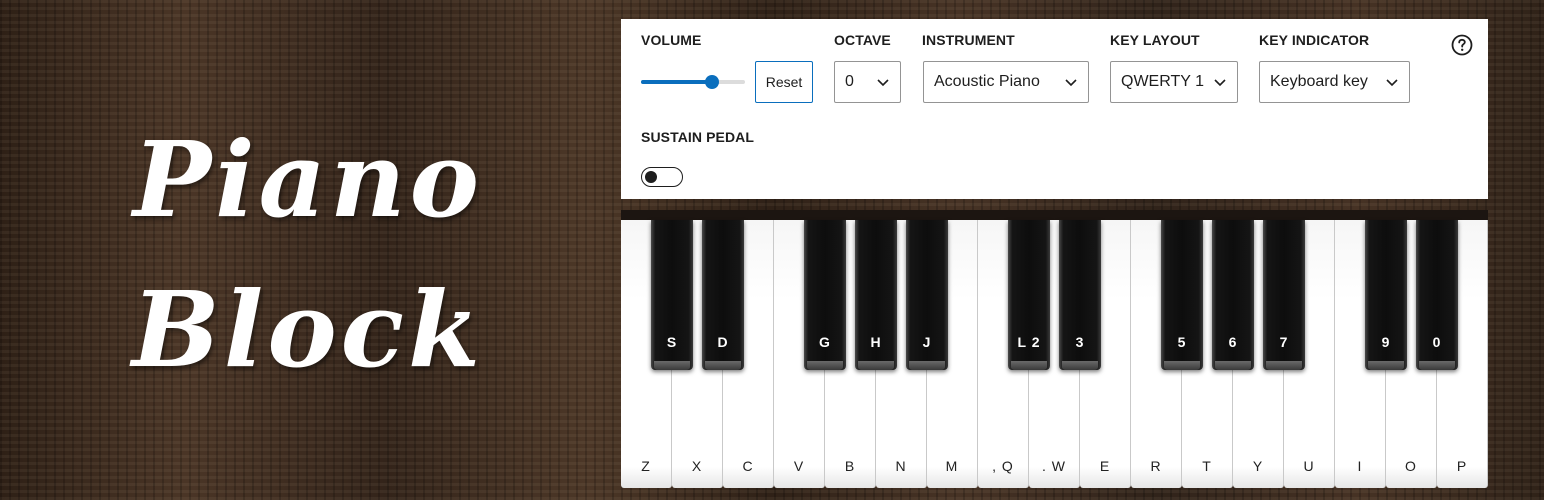 The height and width of the screenshot is (500, 1544). I want to click on black-key: G, so click(825, 295).